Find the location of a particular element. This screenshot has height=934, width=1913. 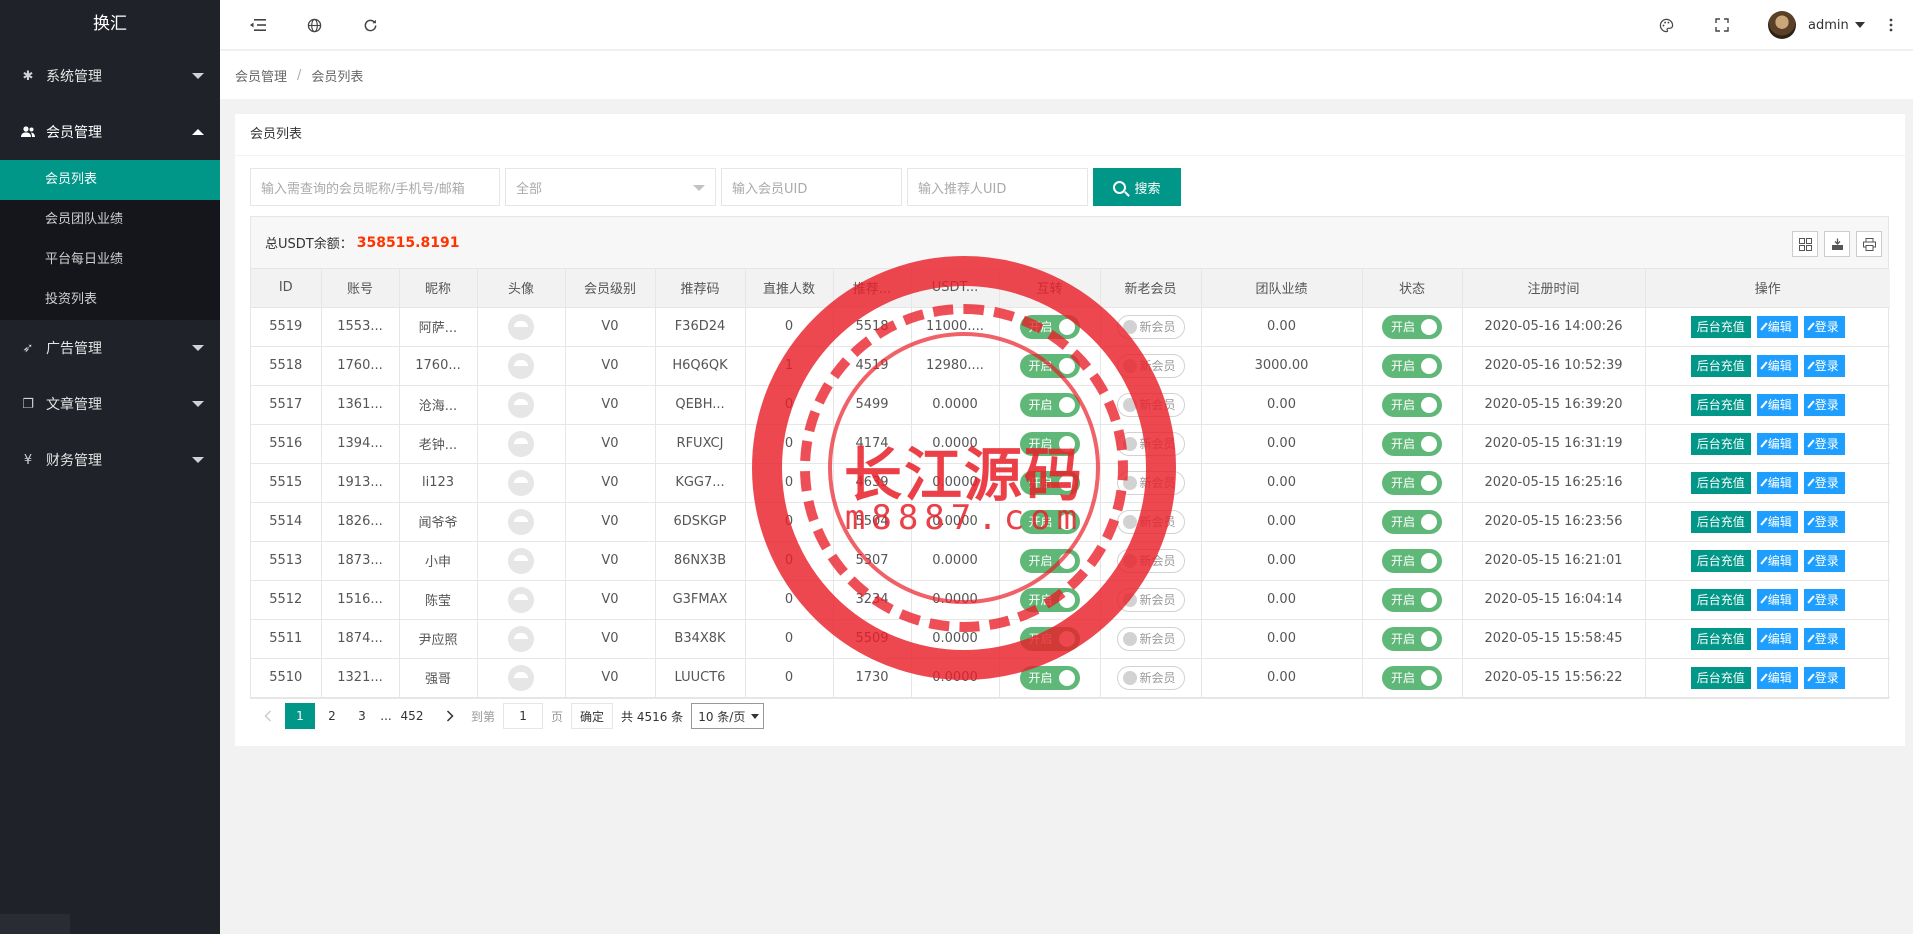

theme-icon is located at coordinates (1666, 25).